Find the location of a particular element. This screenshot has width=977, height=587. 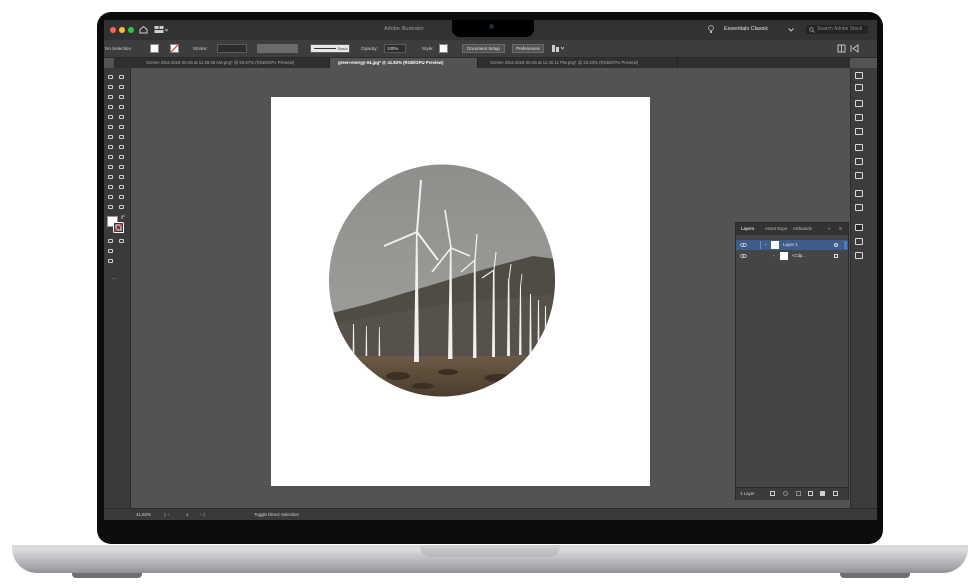

properties-panel-icon is located at coordinates (859, 75).